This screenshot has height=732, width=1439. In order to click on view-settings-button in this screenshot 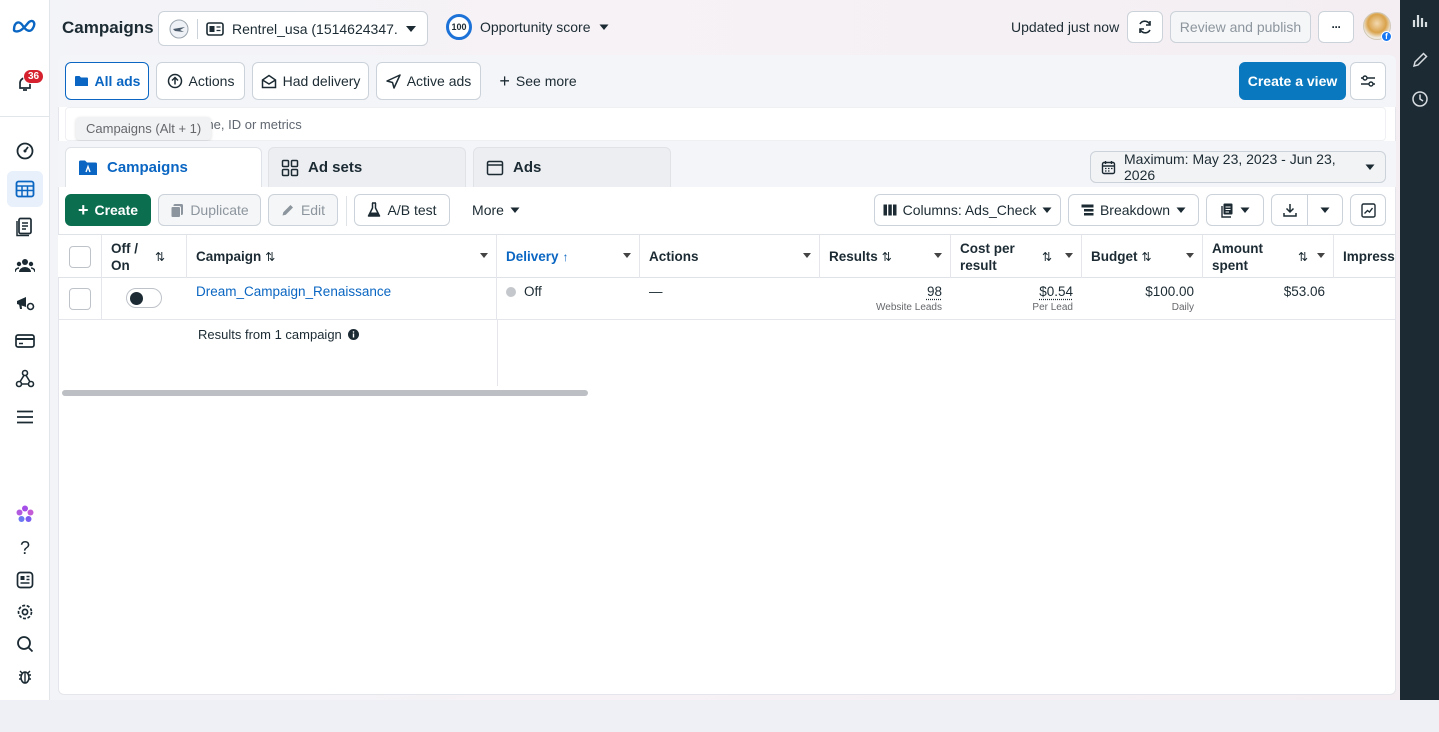, I will do `click(1368, 81)`.